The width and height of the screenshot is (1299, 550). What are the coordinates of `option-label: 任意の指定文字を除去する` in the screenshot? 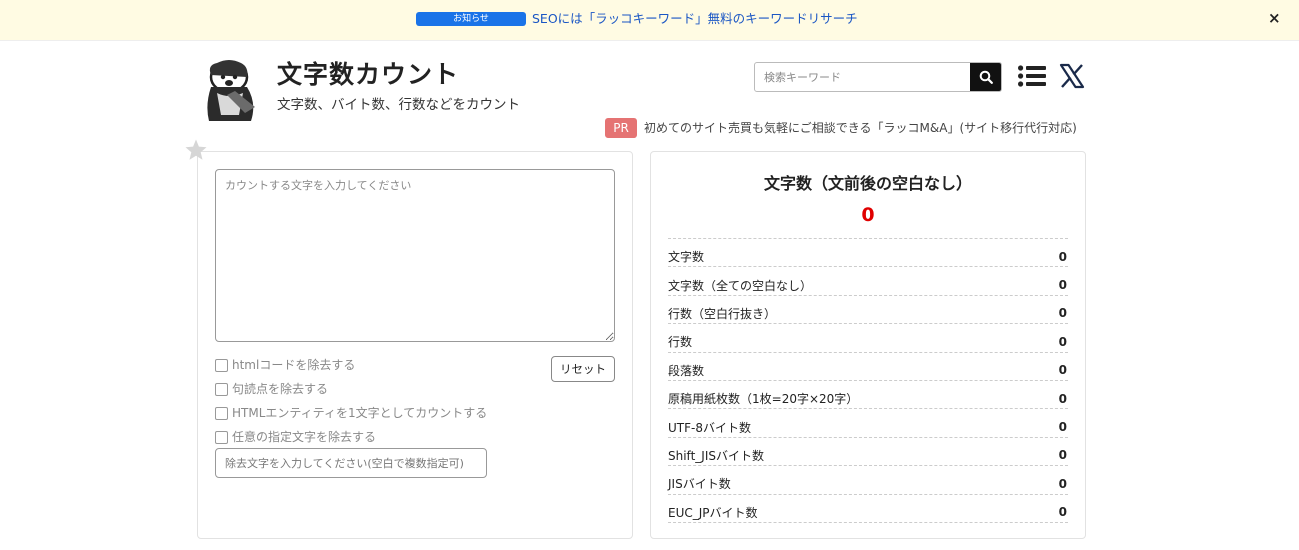 It's located at (304, 437).